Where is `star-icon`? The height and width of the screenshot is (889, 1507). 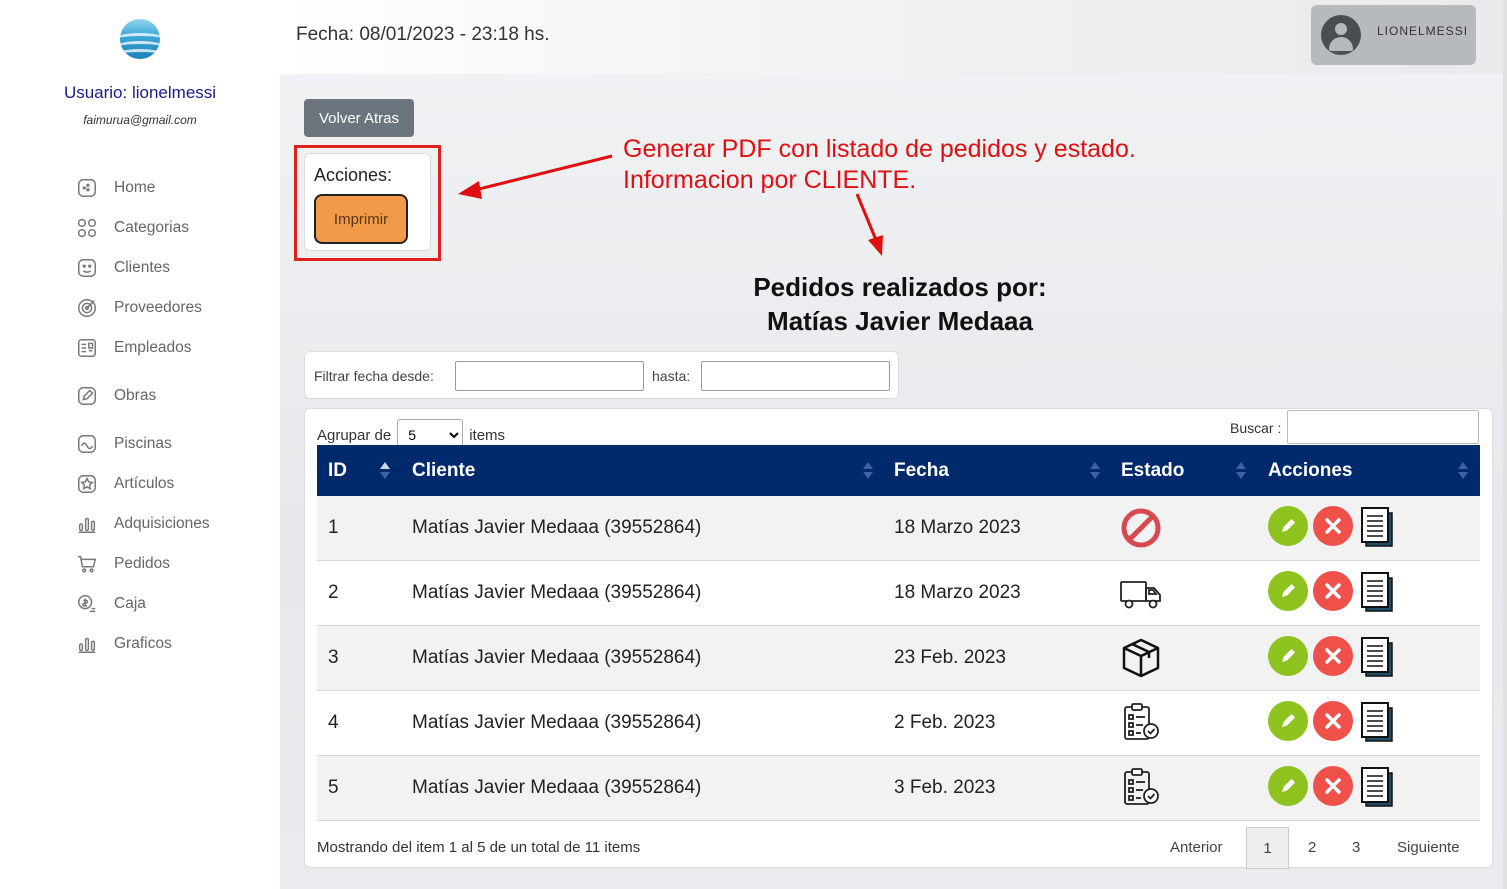 star-icon is located at coordinates (87, 484).